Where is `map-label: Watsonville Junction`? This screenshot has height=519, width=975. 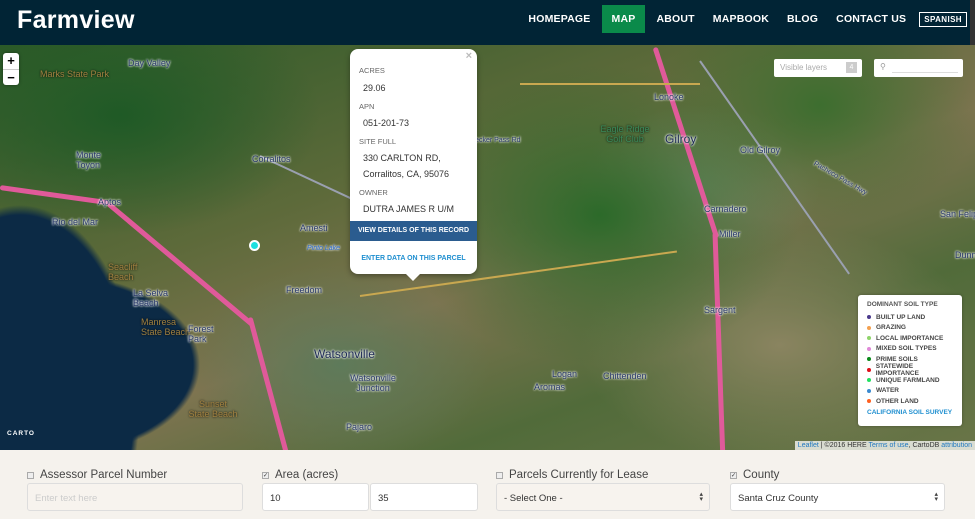 map-label: Watsonville Junction is located at coordinates (373, 383).